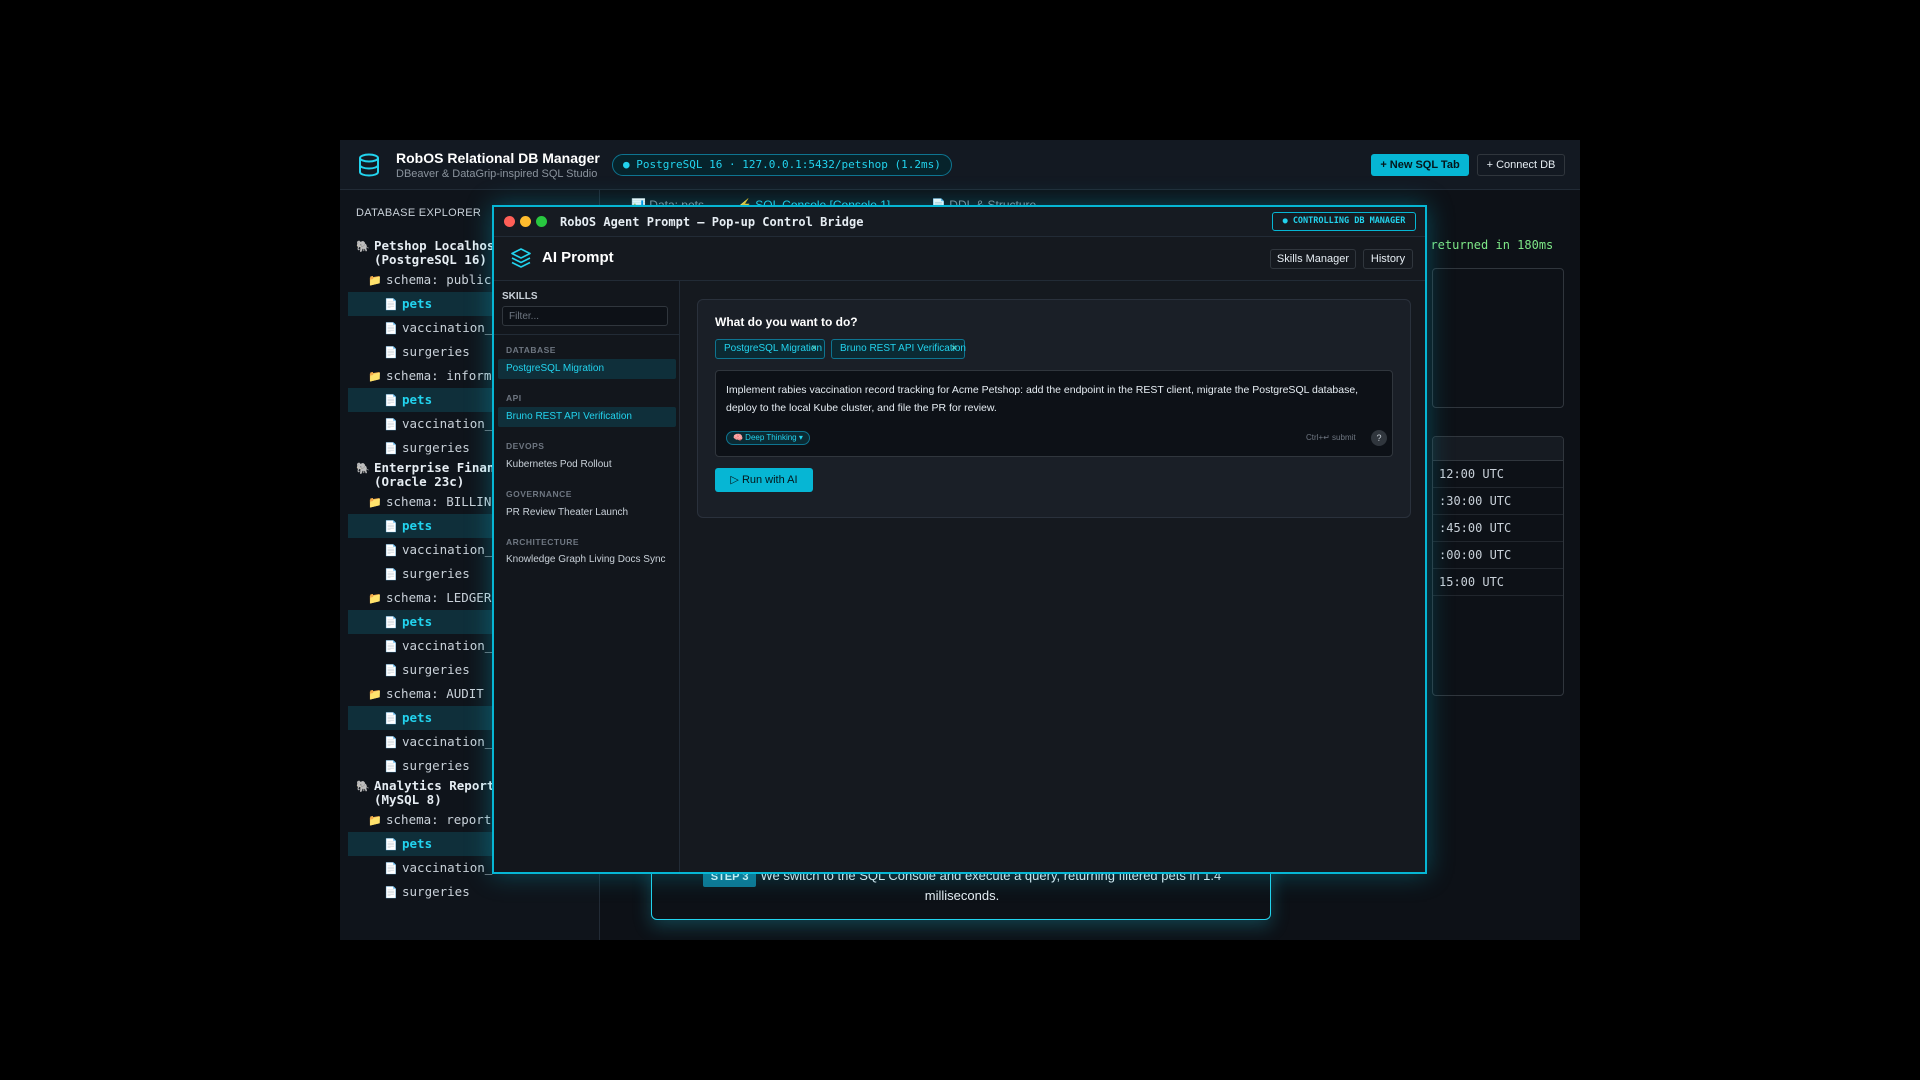 The image size is (1920, 1080). Describe the element at coordinates (587, 369) in the screenshot. I see `skill-item: PostgreSQL Migration` at that location.